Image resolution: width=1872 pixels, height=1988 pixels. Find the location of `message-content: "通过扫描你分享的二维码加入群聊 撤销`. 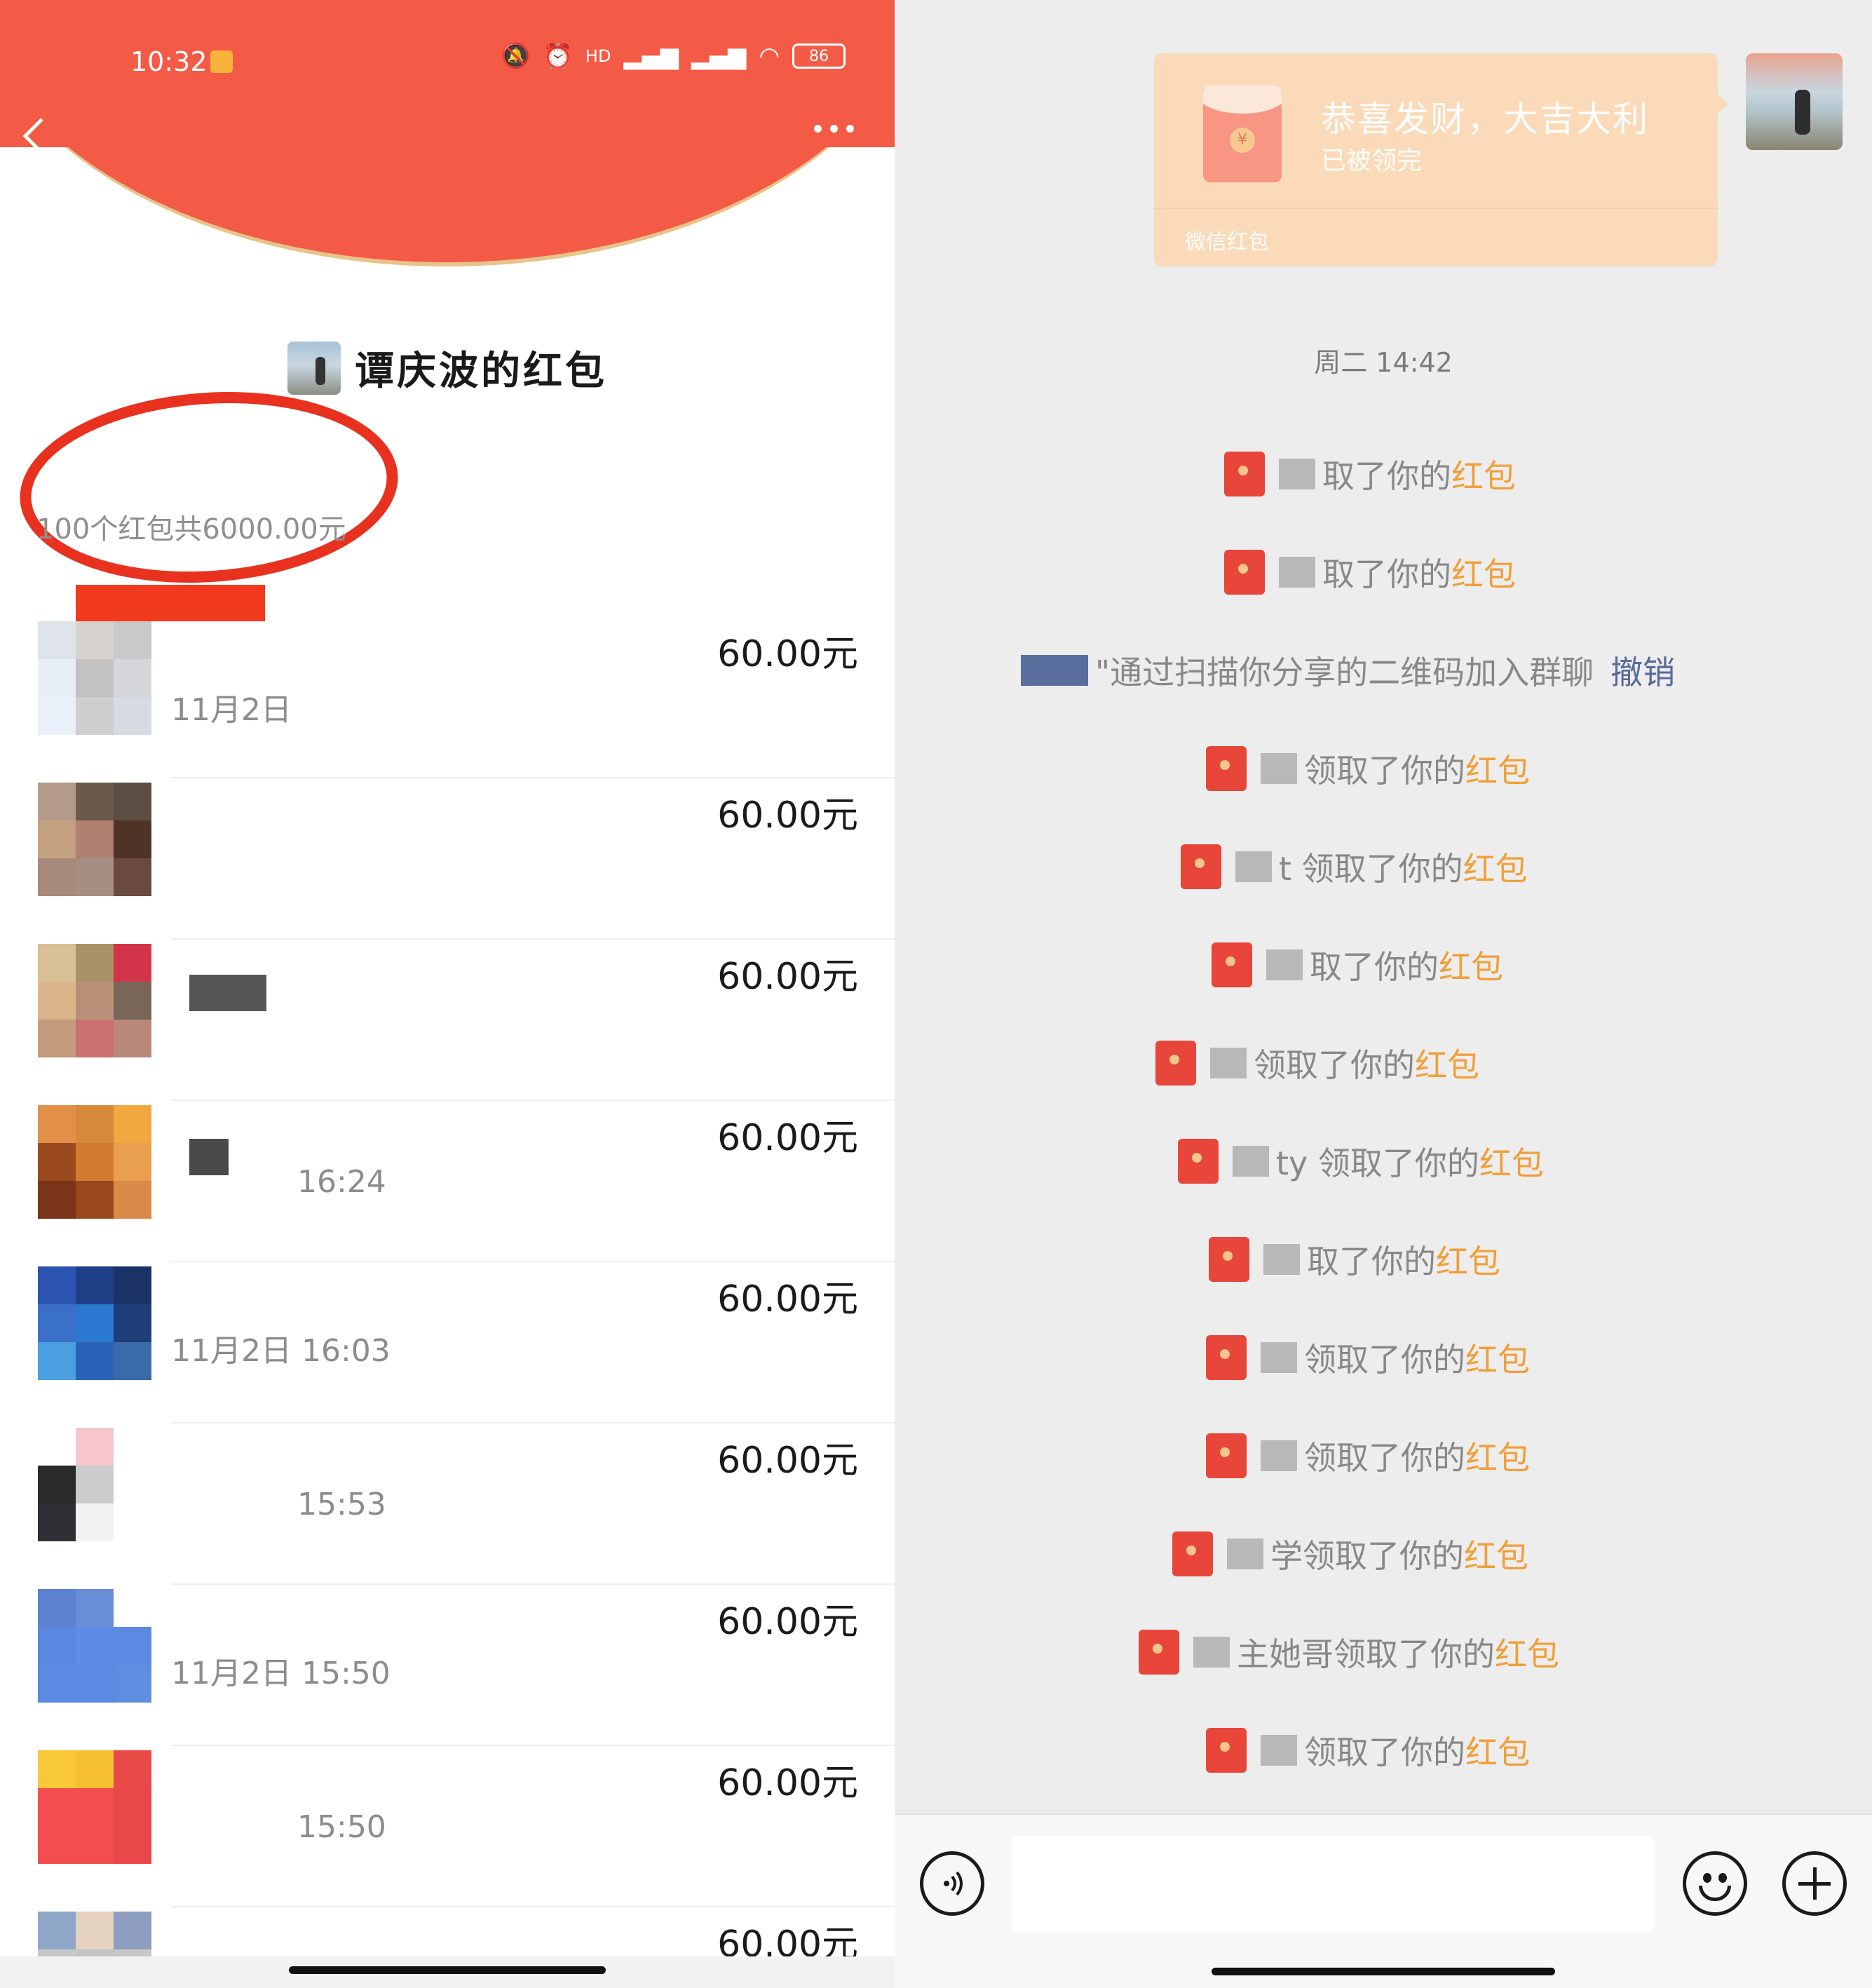

message-content: "通过扫描你分享的二维码加入群聊 撤销 is located at coordinates (1348, 670).